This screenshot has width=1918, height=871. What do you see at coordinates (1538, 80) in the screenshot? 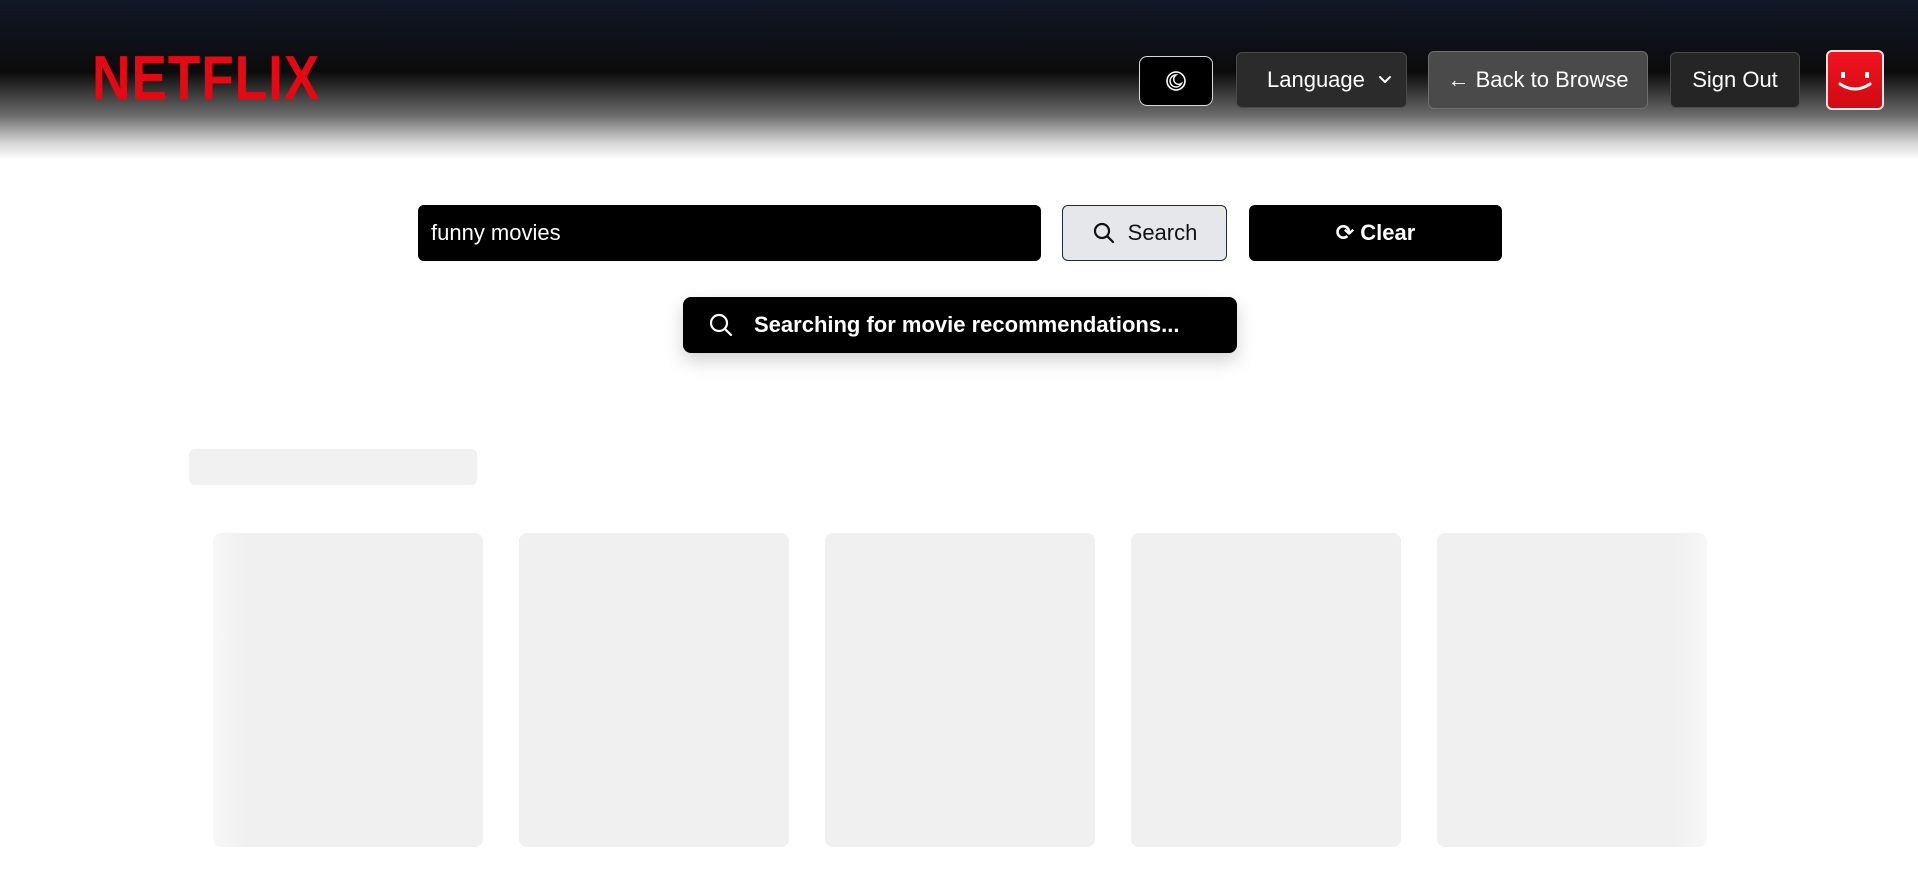
I see `back-to-browse-button: ← Back to Browse` at bounding box center [1538, 80].